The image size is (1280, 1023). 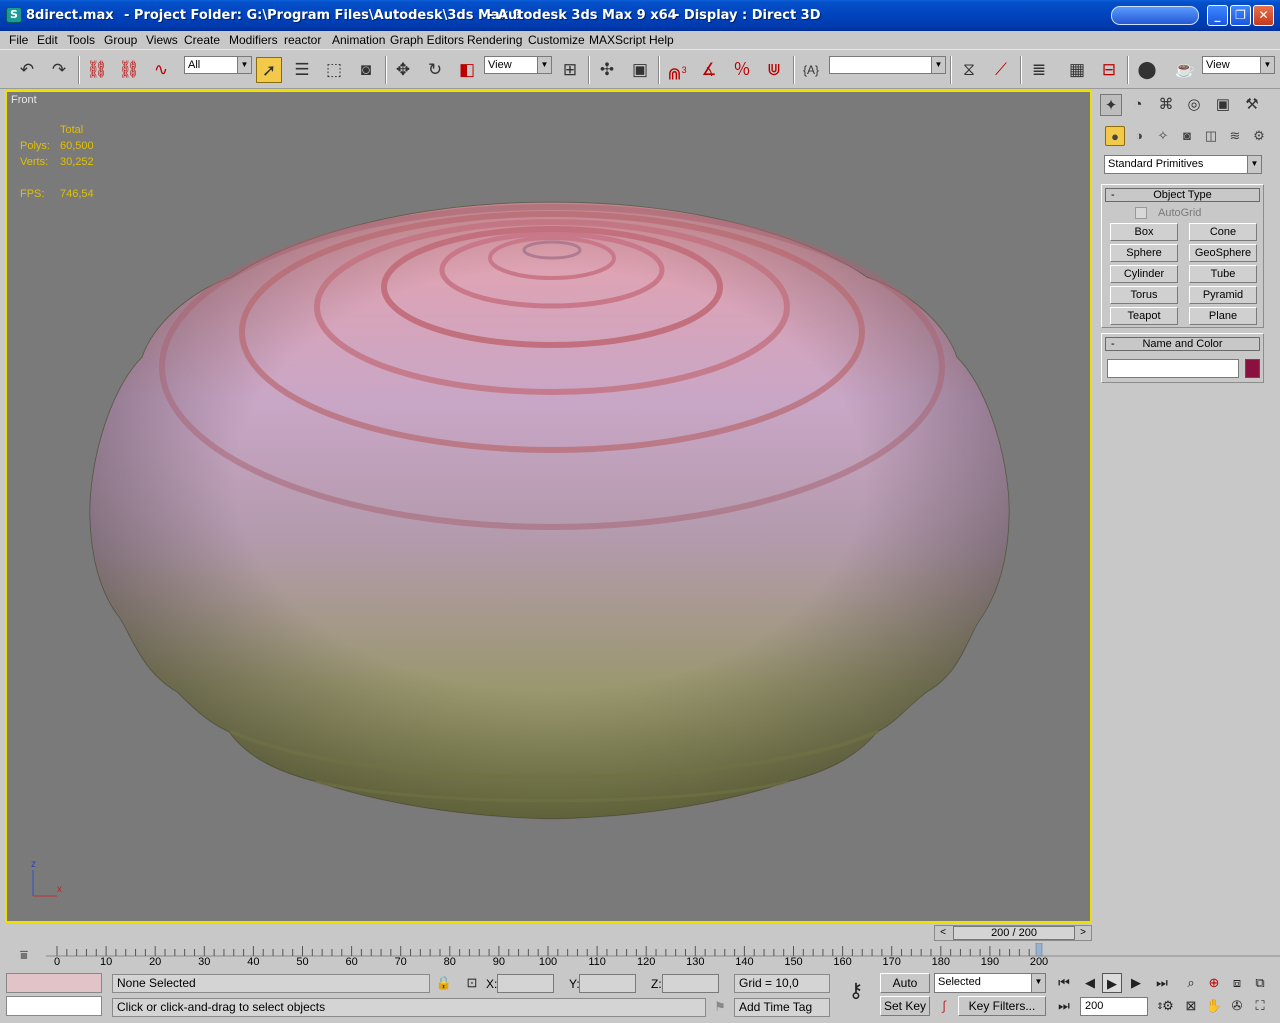 I want to click on title-extra-buttons, so click(x=1155, y=15).